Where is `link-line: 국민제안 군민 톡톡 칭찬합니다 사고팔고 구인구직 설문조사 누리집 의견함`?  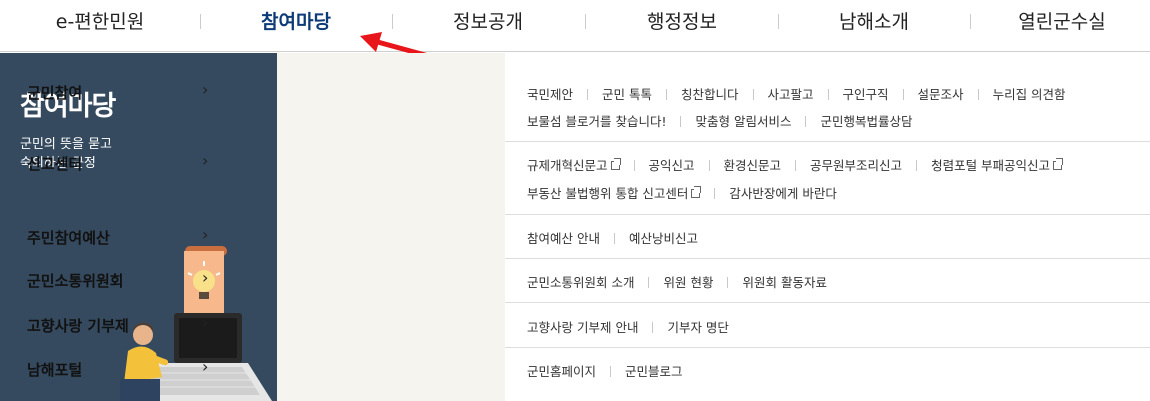 link-line: 국민제안 군민 톡톡 칭찬합니다 사고팔고 구인구직 설문조사 누리집 의견함 is located at coordinates (796, 94).